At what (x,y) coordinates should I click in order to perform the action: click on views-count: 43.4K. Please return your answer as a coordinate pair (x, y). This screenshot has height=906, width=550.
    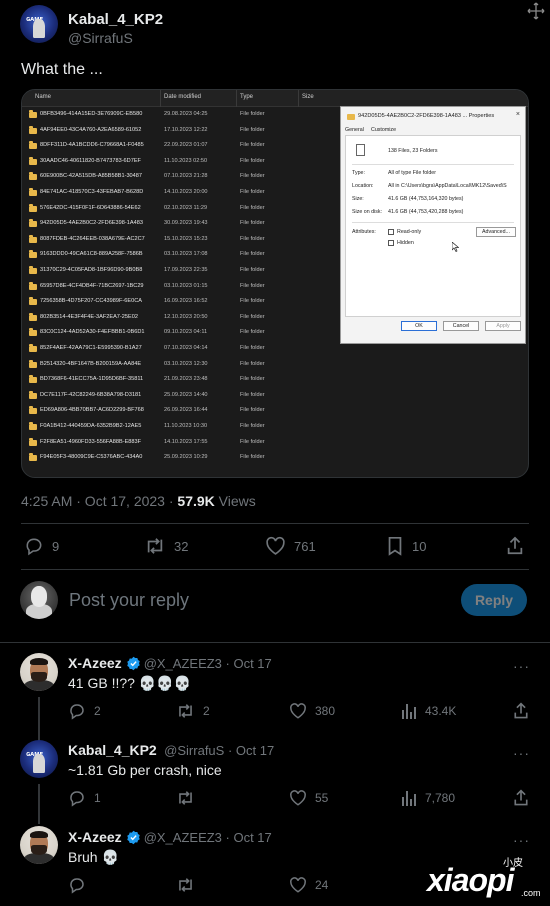
    Looking at the image, I should click on (441, 711).